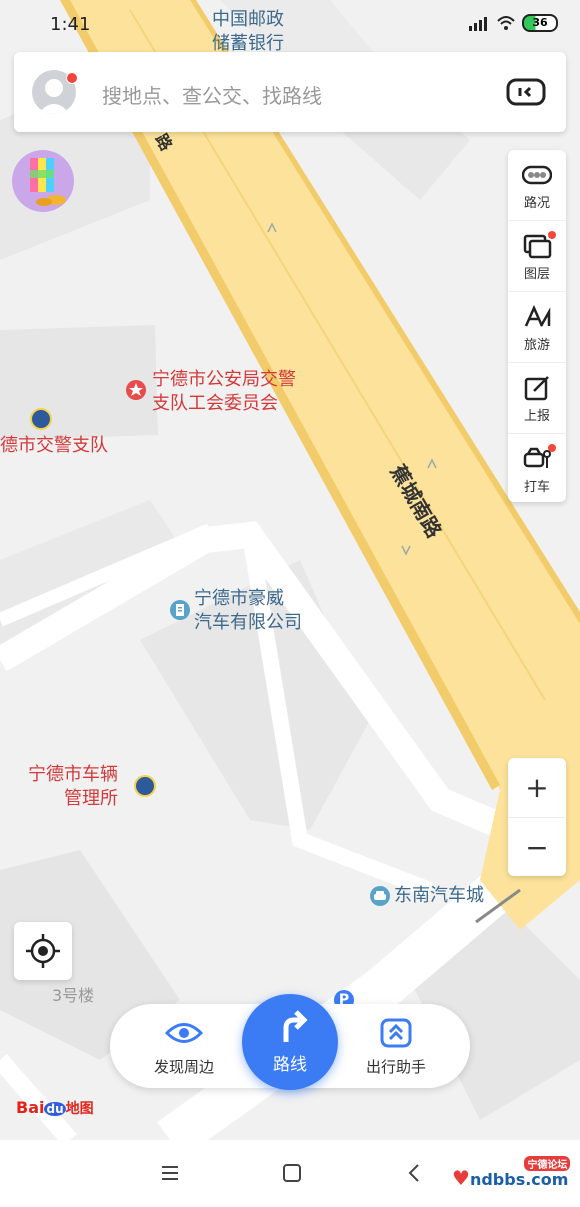 This screenshot has height=1207, width=580. I want to click on route-arrow-icon, so click(295, 1026).